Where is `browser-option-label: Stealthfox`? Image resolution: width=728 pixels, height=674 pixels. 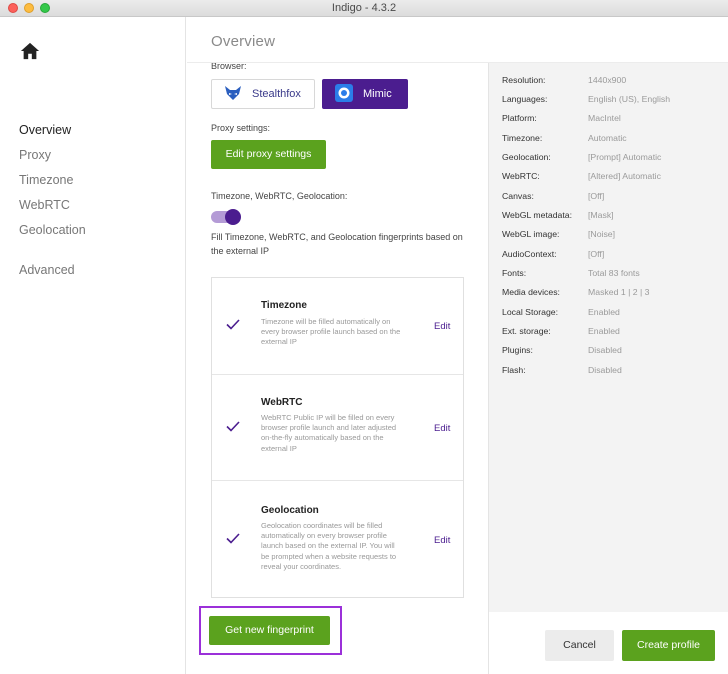
browser-option-label: Stealthfox is located at coordinates (276, 94).